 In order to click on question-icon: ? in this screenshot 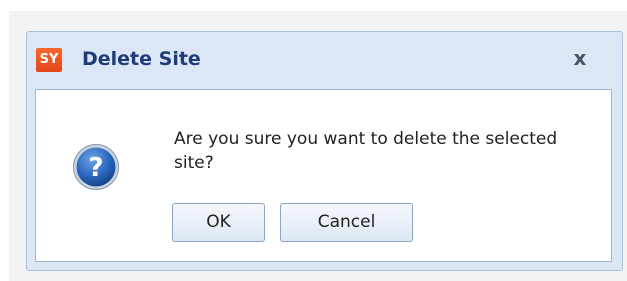, I will do `click(96, 167)`.